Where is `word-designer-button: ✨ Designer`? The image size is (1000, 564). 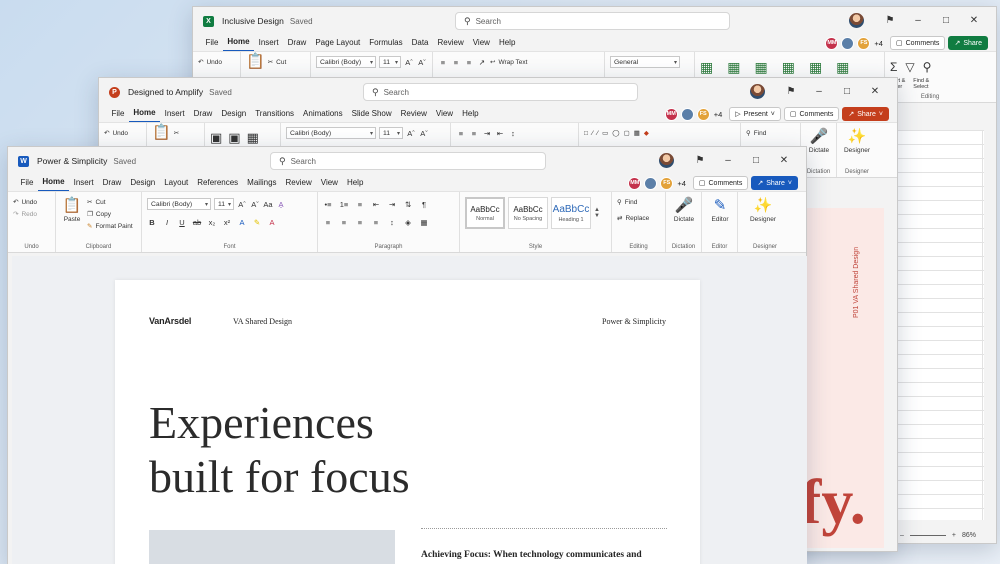 word-designer-button: ✨ Designer is located at coordinates (763, 209).